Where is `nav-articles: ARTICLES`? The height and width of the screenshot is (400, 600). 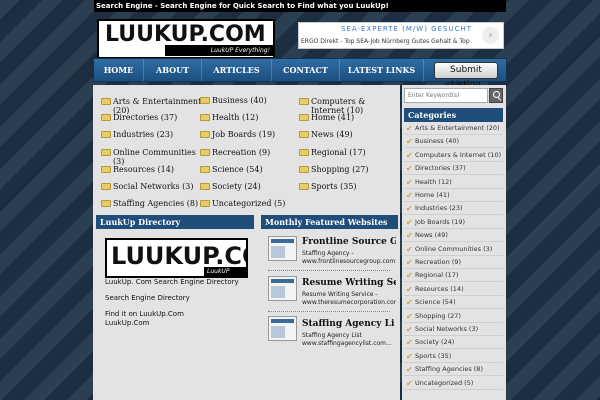 nav-articles: ARTICLES is located at coordinates (237, 70).